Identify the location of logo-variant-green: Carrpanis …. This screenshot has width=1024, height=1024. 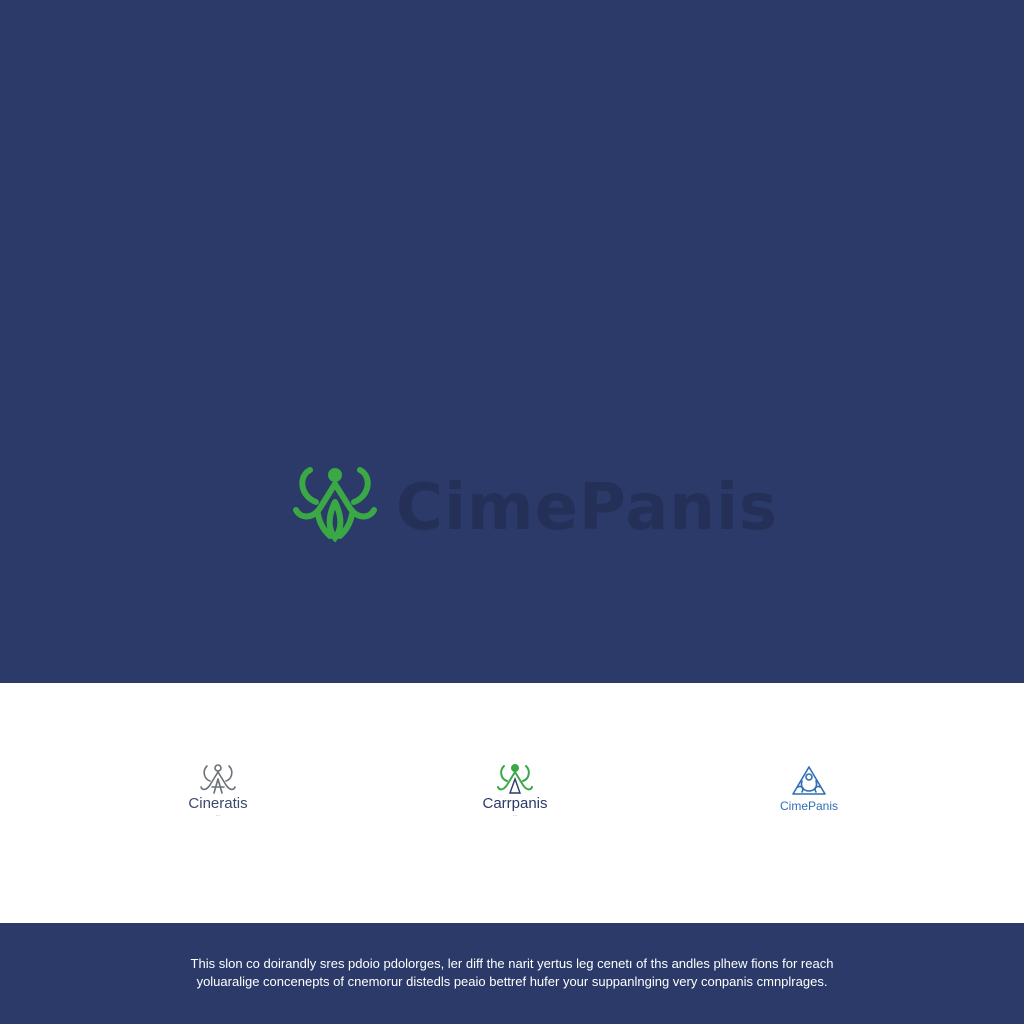
(515, 798).